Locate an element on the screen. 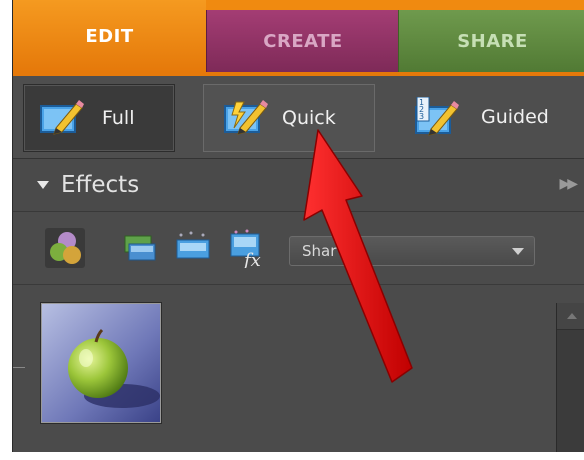 Image resolution: width=584 pixels, height=460 pixels. fx-icon: fx is located at coordinates (247, 248).